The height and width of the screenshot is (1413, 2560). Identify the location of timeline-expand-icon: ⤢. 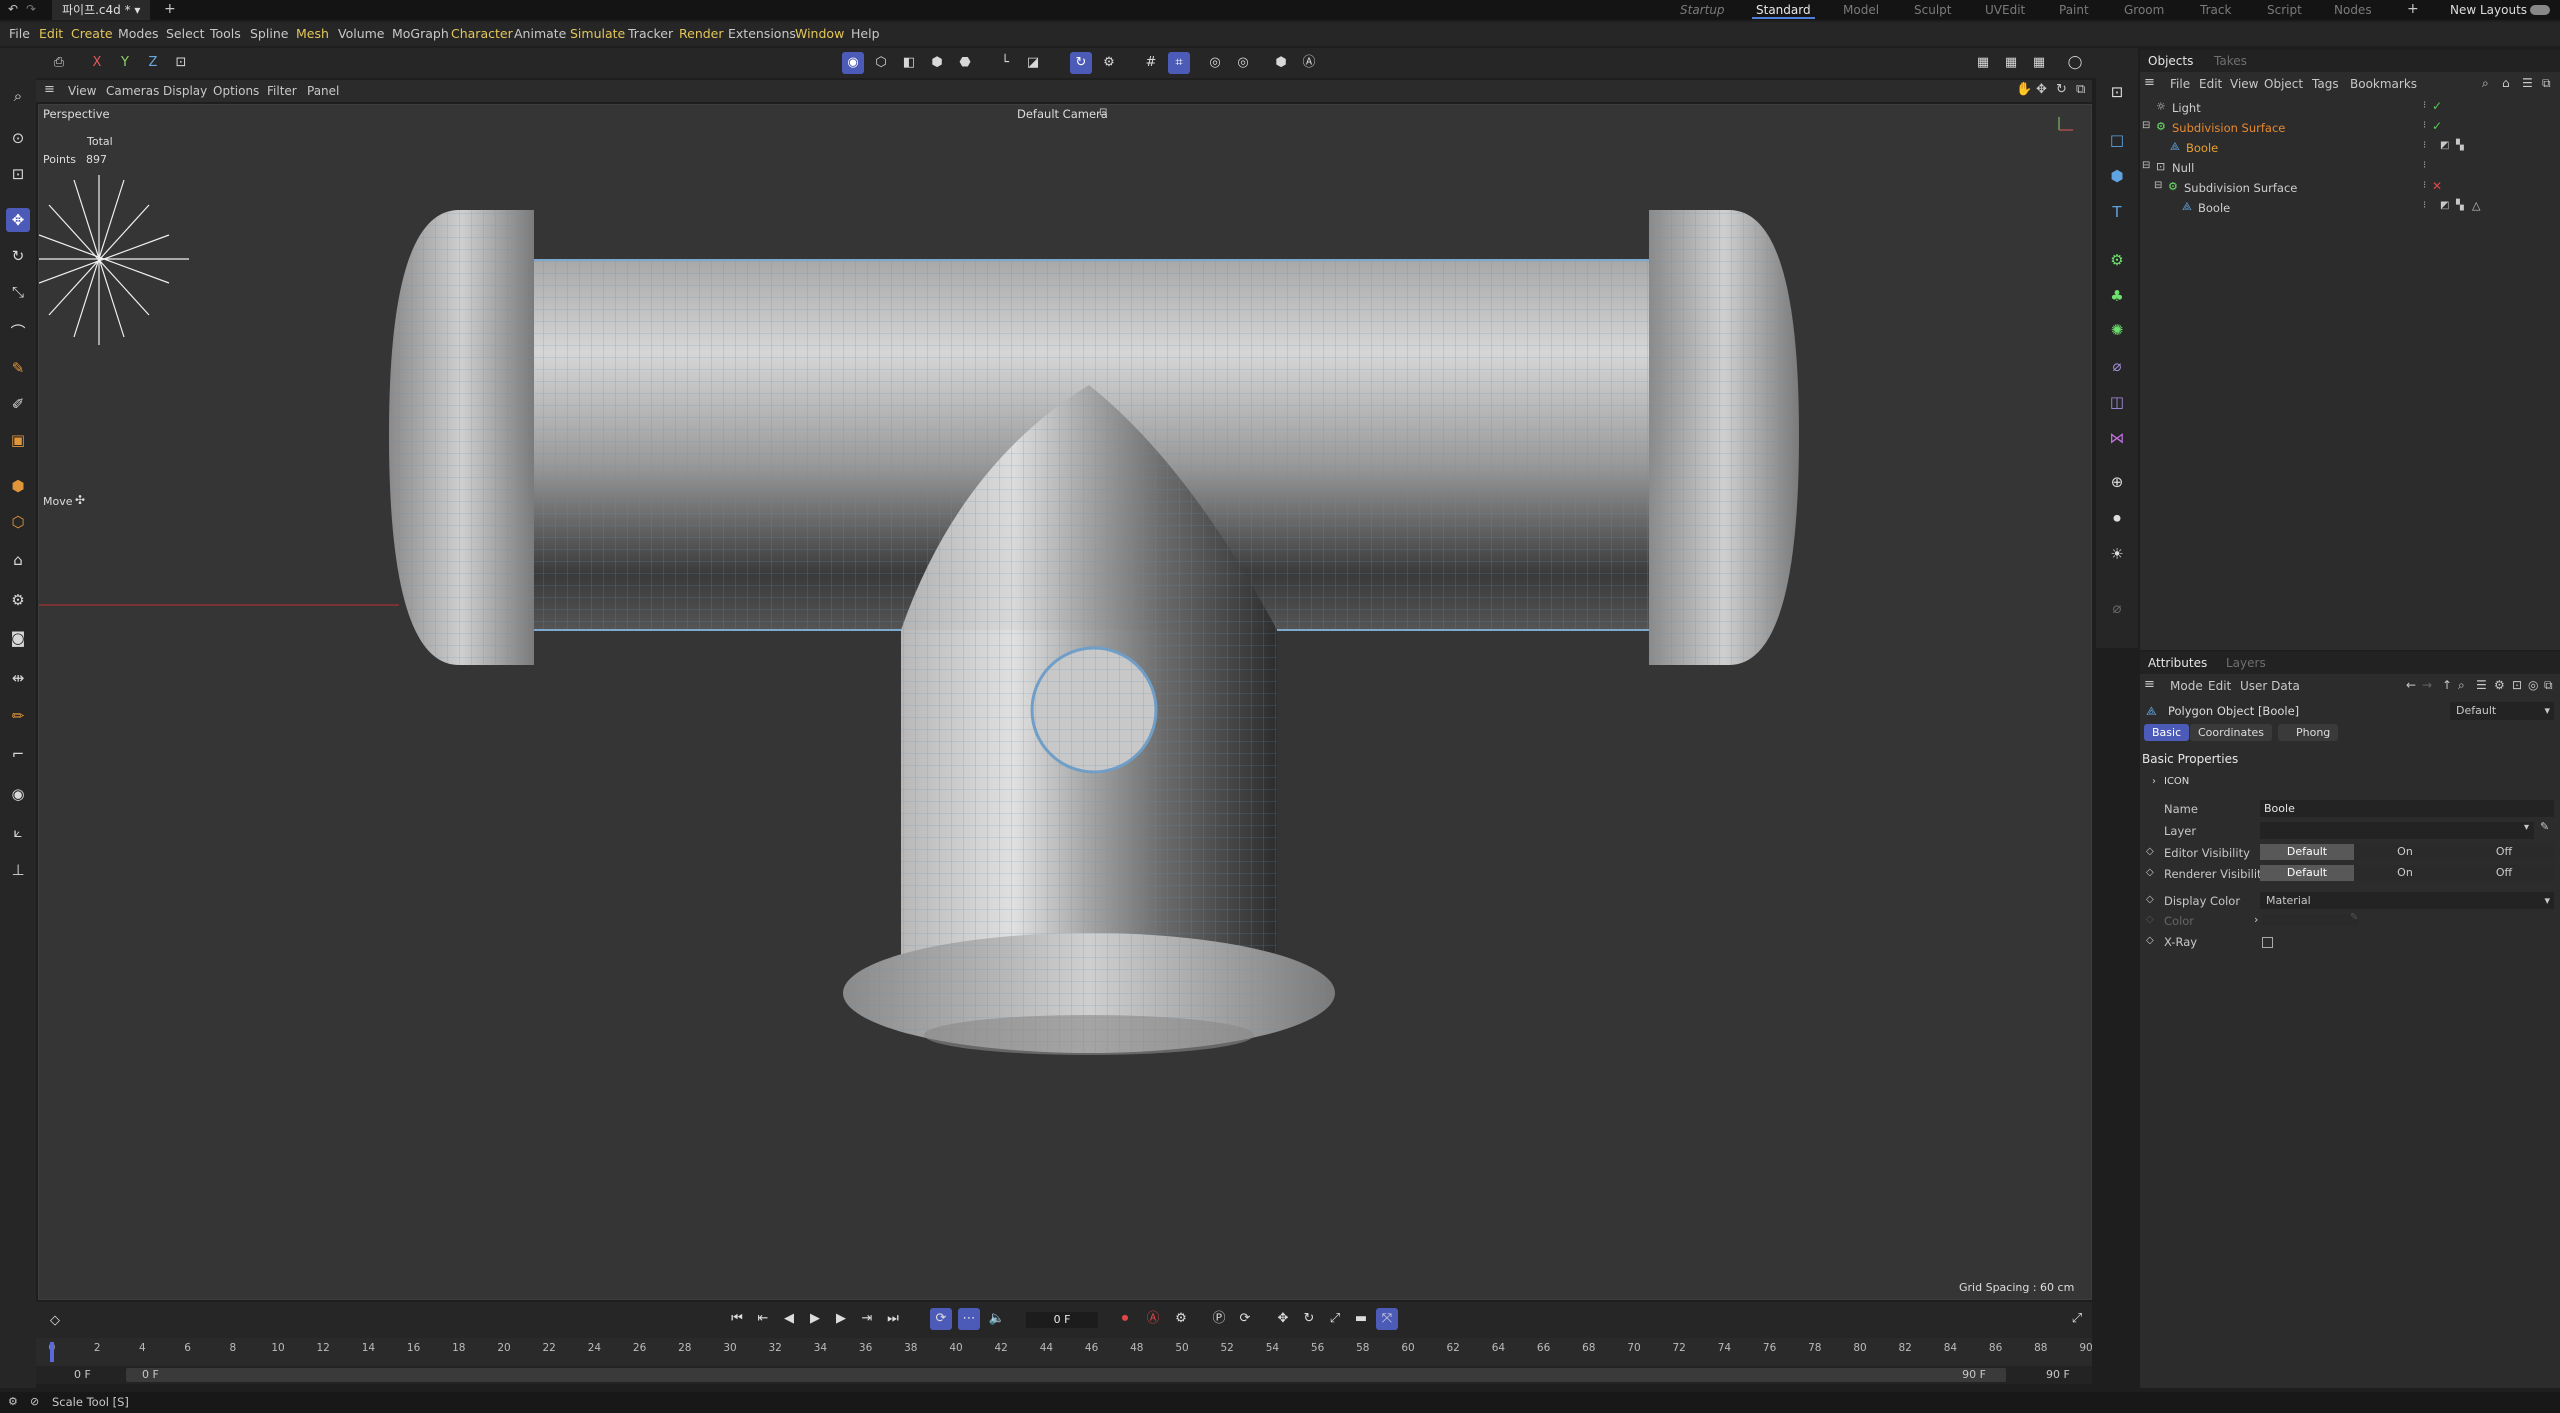
(2077, 1319).